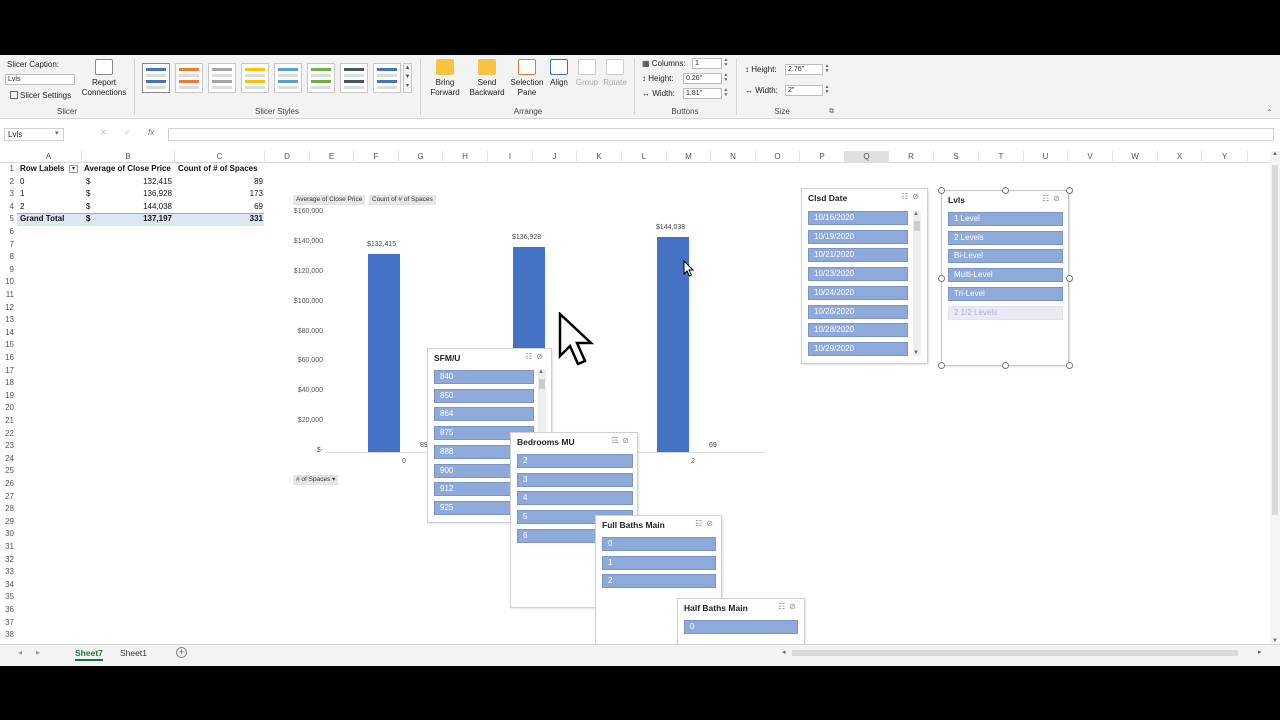 This screenshot has width=1280, height=720. I want to click on collapse-ribbon-icon: ⌃, so click(1269, 112).